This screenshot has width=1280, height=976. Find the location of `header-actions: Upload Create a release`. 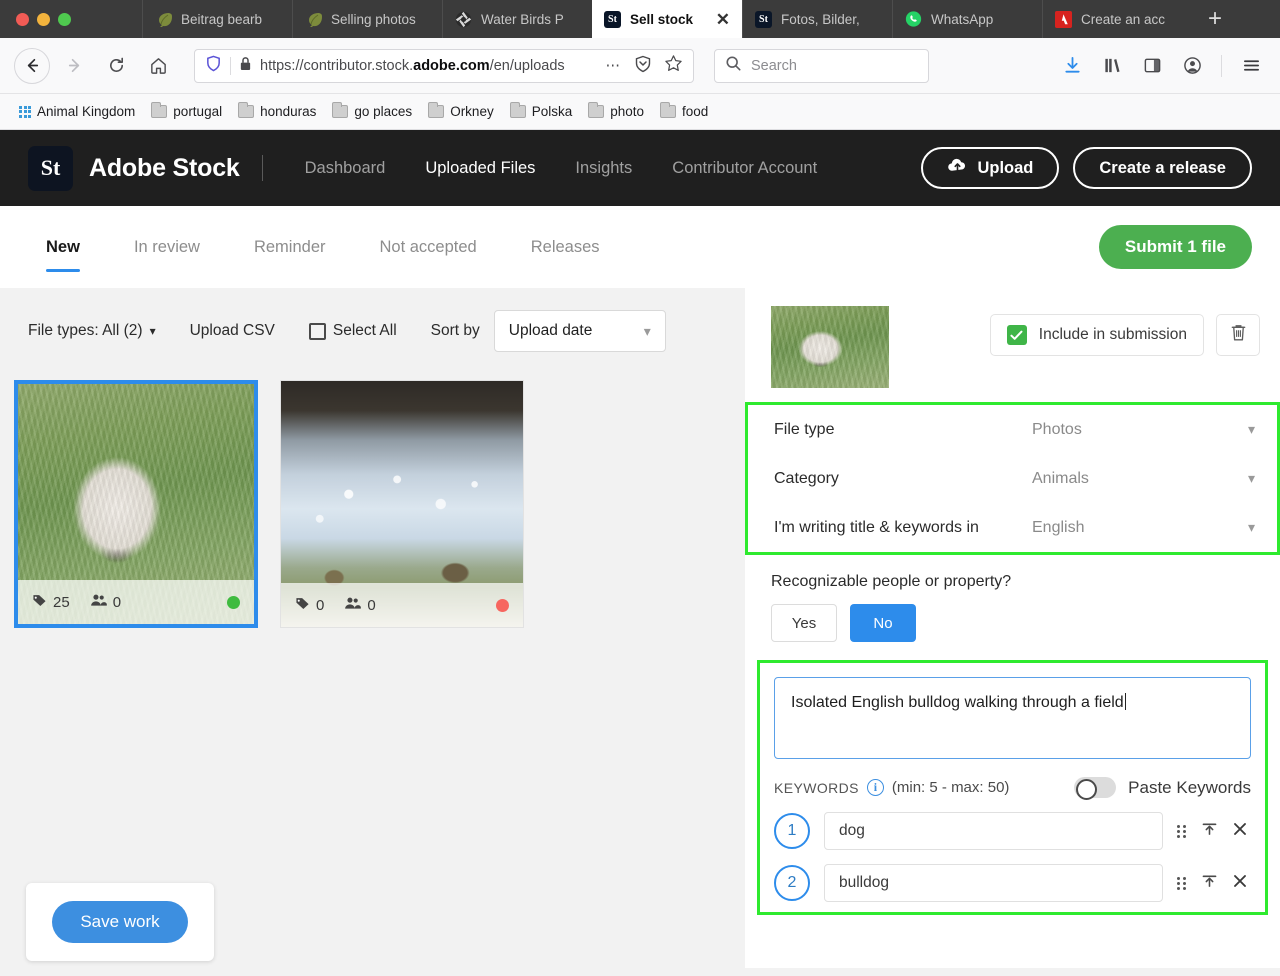

header-actions: Upload Create a release is located at coordinates (1086, 168).